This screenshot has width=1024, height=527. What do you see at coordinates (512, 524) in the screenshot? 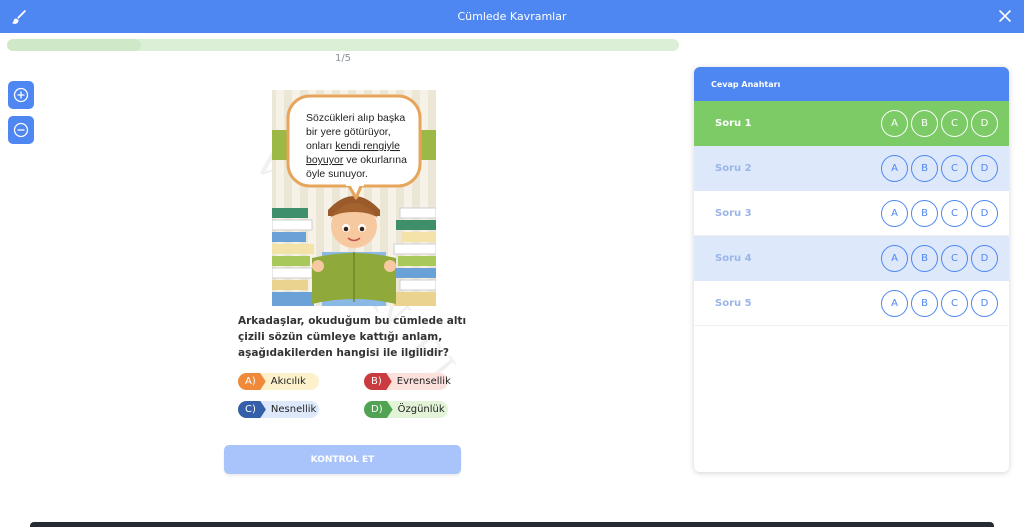
I see `bottom-bar` at bounding box center [512, 524].